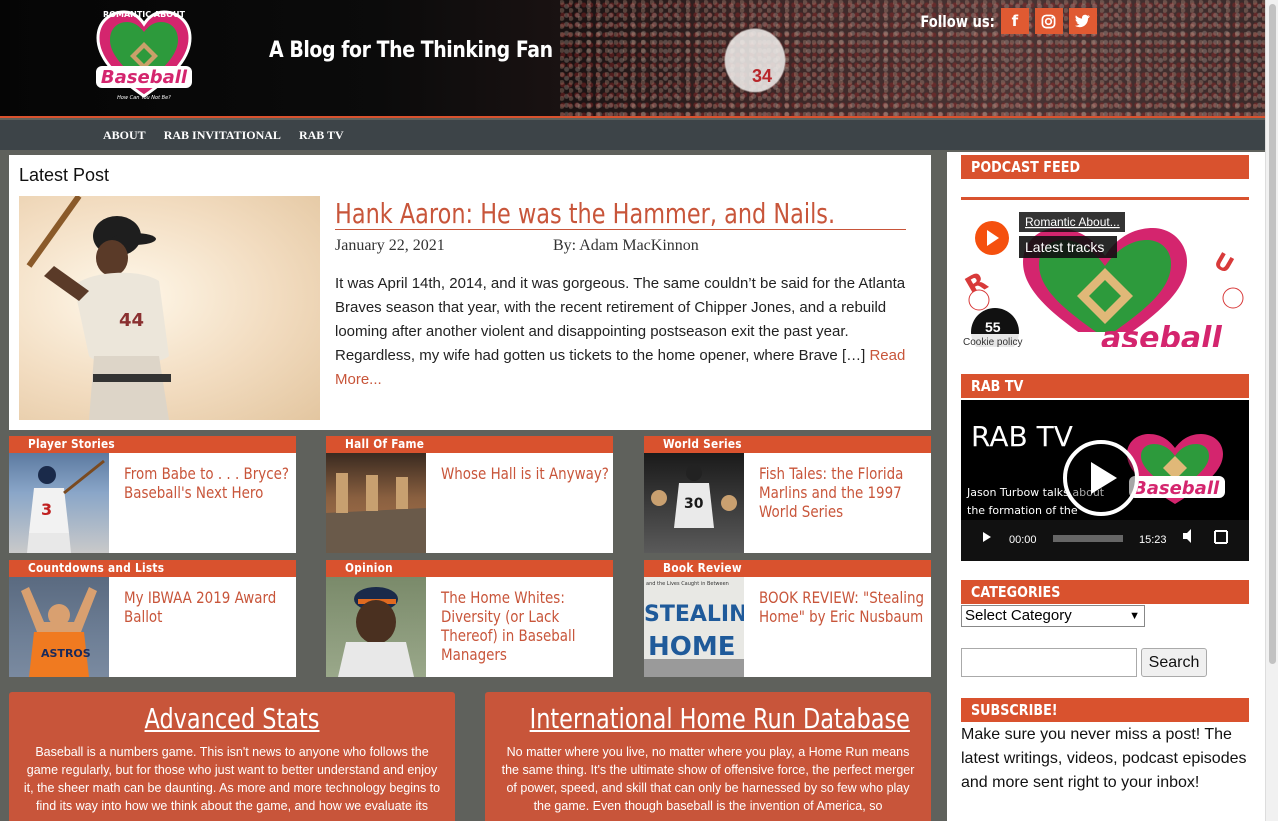 This screenshot has height=821, width=1278. I want to click on category-select: Select Category ▼, so click(1053, 616).